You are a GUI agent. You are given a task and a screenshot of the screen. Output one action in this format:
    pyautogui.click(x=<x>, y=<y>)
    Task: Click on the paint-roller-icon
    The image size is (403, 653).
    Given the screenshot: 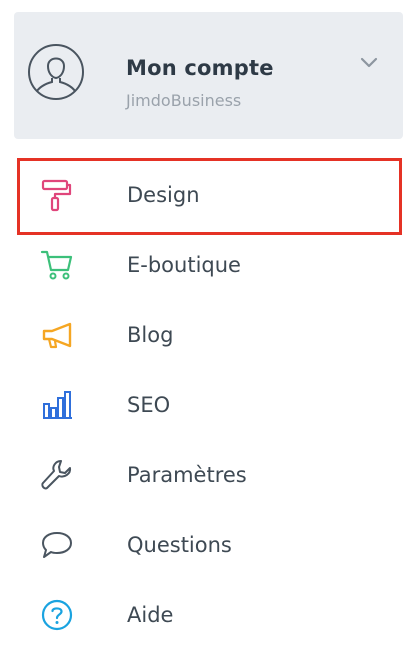 What is the action you would take?
    pyautogui.click(x=56, y=195)
    